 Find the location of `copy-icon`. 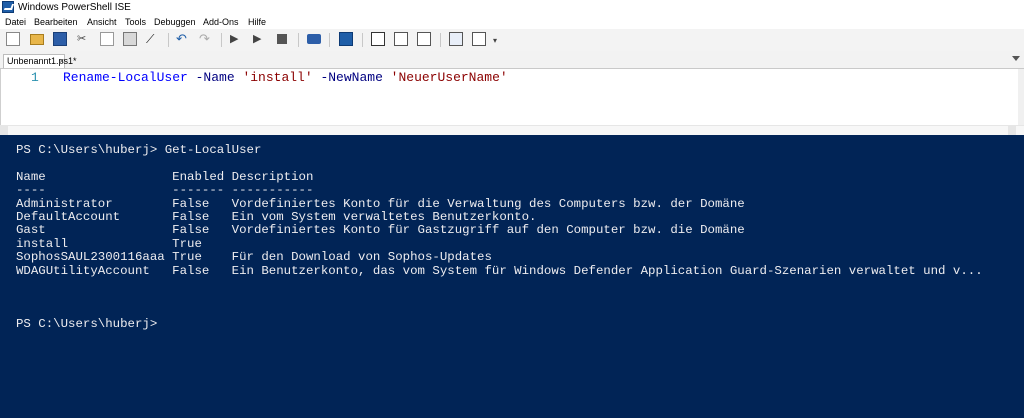

copy-icon is located at coordinates (107, 39).